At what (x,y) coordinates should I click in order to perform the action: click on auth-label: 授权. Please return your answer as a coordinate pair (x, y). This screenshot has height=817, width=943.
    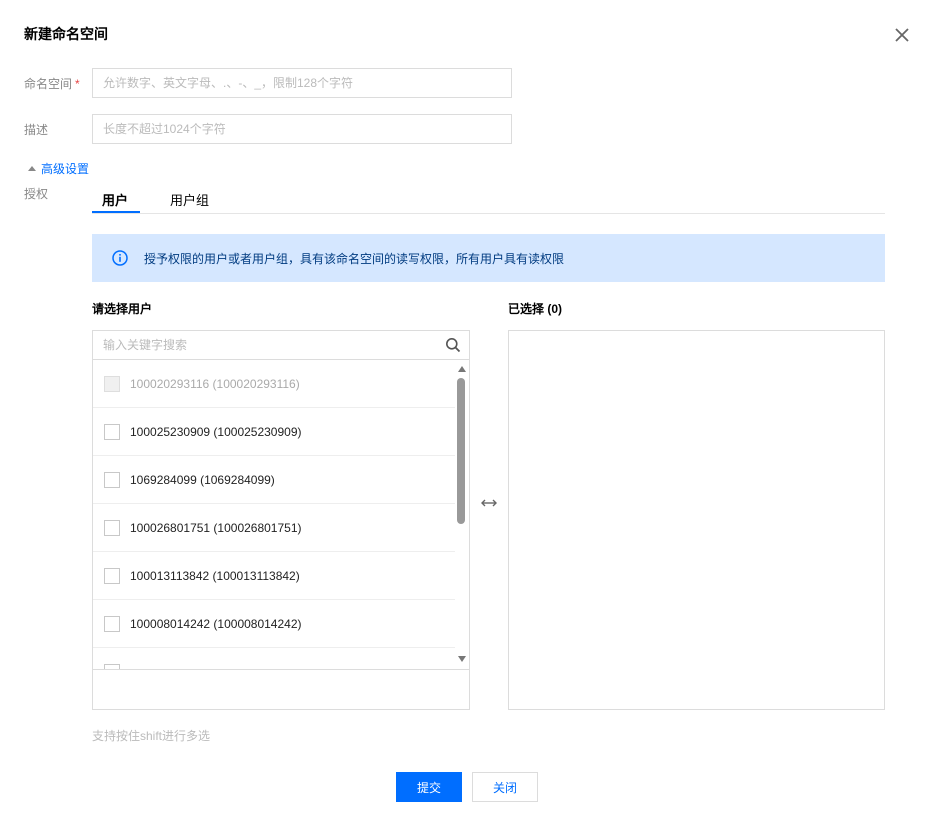
    Looking at the image, I should click on (36, 194).